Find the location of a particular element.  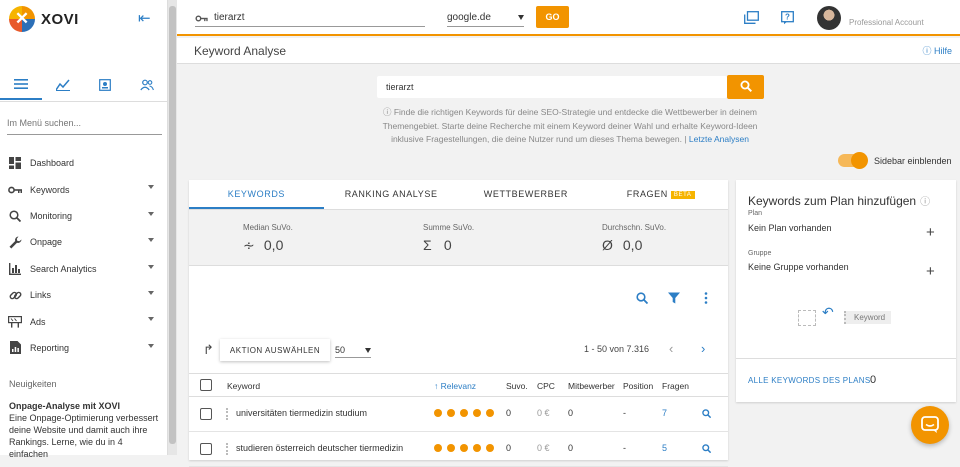

keyword-chip: Keyword is located at coordinates (868, 317).